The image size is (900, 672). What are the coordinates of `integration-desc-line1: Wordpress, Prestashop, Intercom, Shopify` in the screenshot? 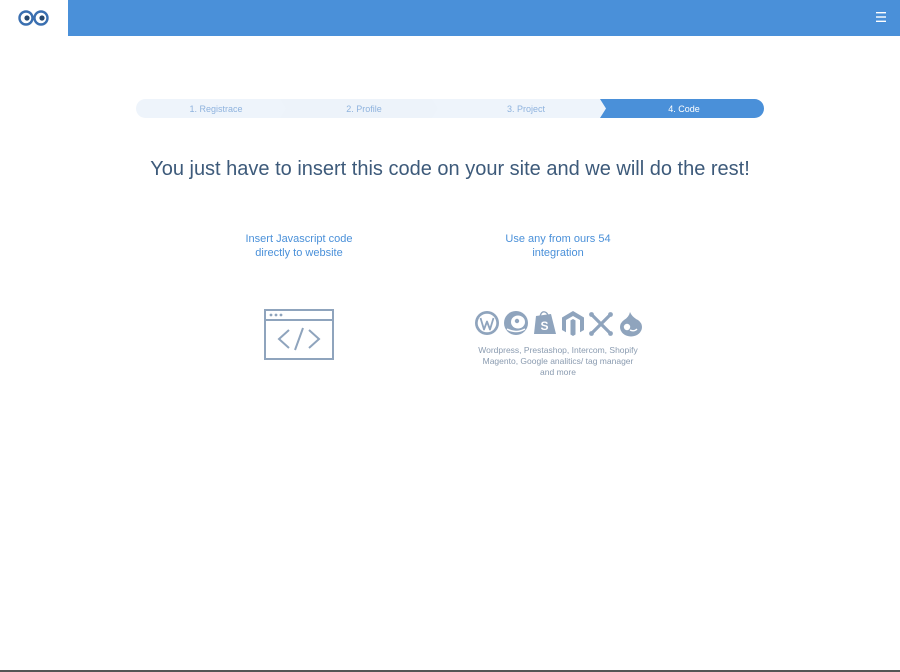 It's located at (558, 350).